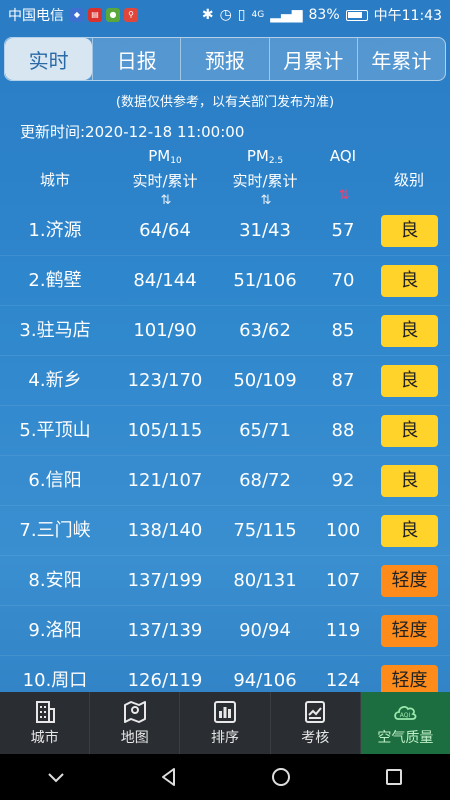 This screenshot has height=800, width=450. What do you see at coordinates (176, 161) in the screenshot?
I see `pm10-subscript: 10` at bounding box center [176, 161].